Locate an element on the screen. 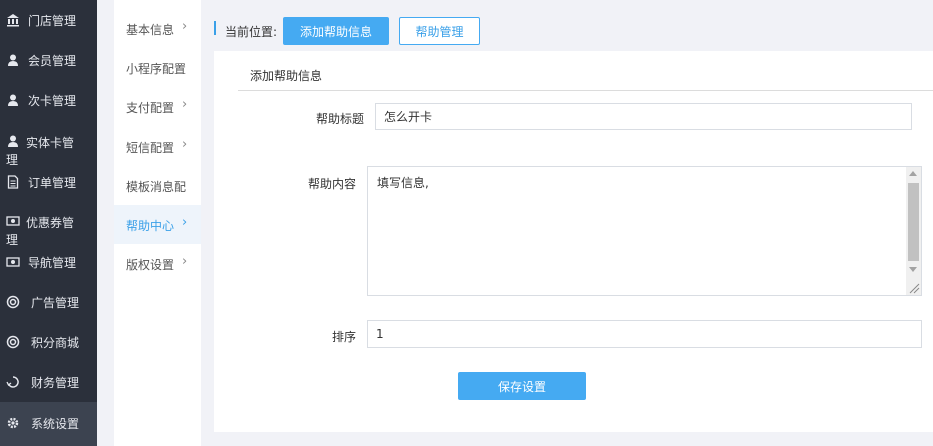  breadcrumb-marker is located at coordinates (215, 28).